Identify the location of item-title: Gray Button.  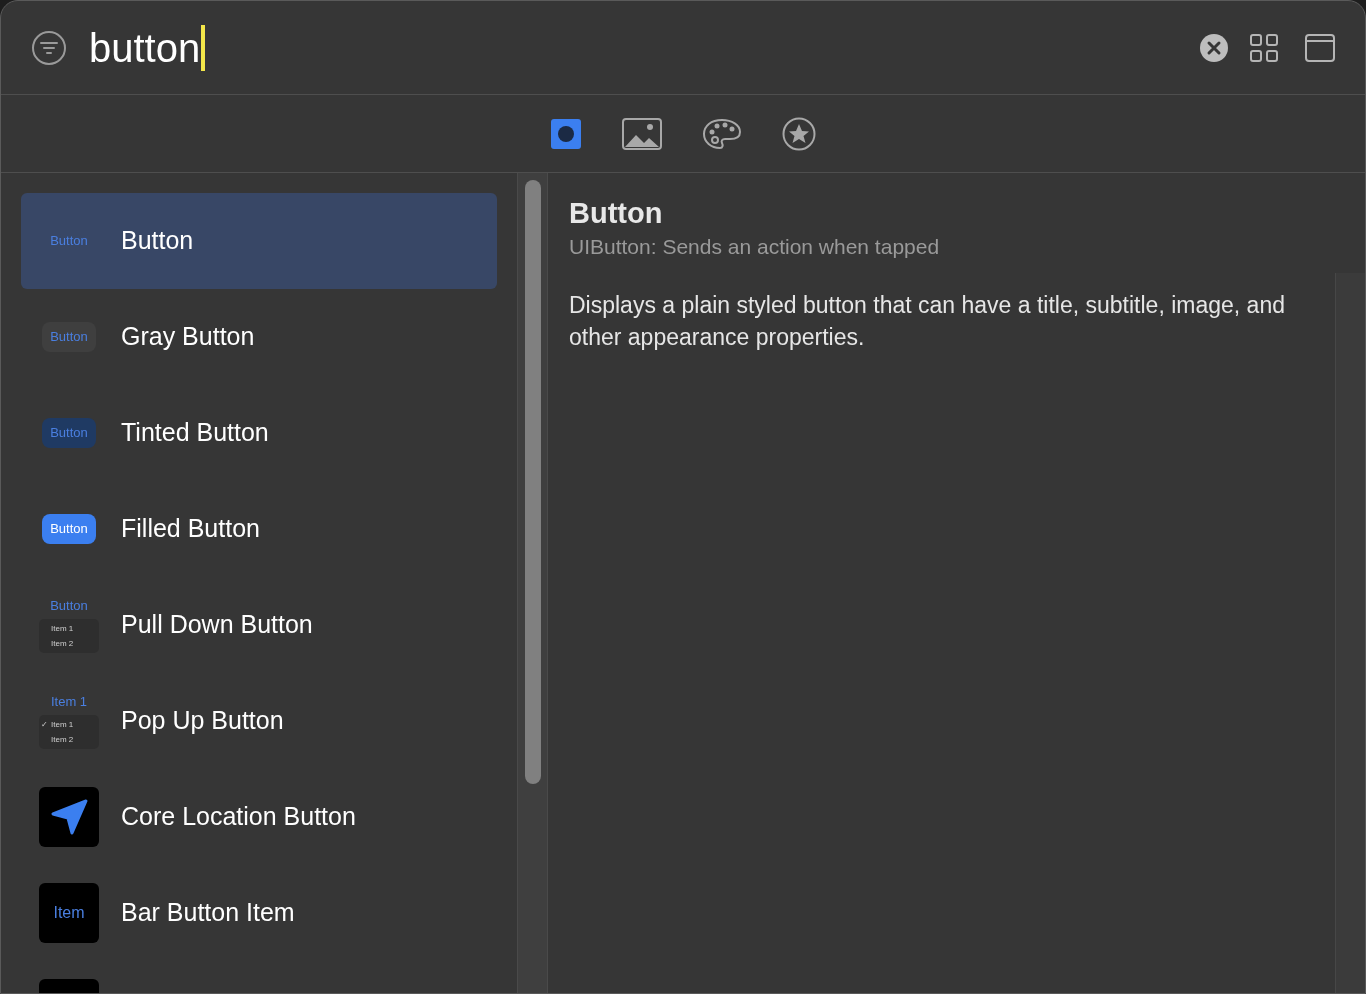
(188, 337).